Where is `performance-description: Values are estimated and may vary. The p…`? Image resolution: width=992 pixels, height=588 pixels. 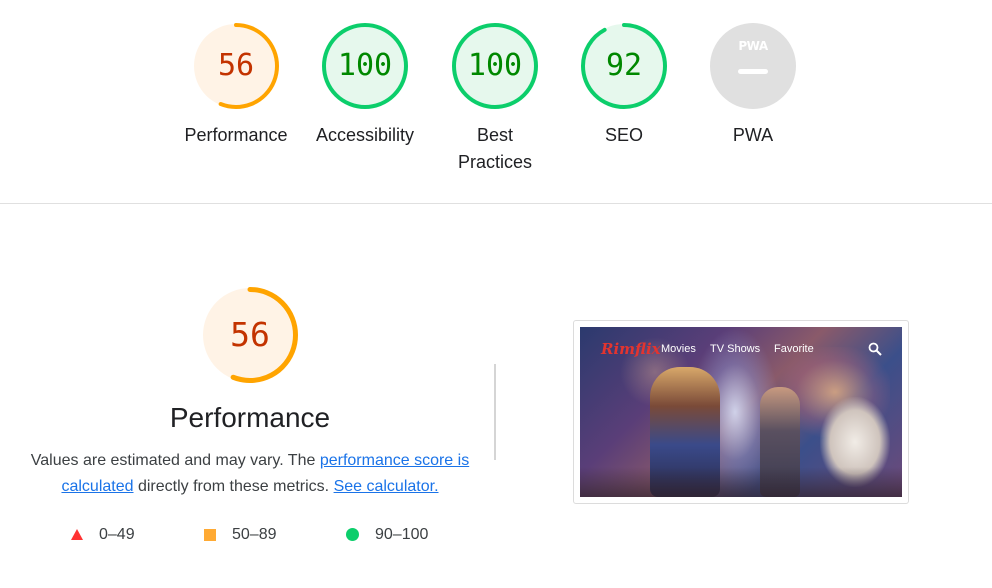 performance-description: Values are estimated and may vary. The p… is located at coordinates (250, 474).